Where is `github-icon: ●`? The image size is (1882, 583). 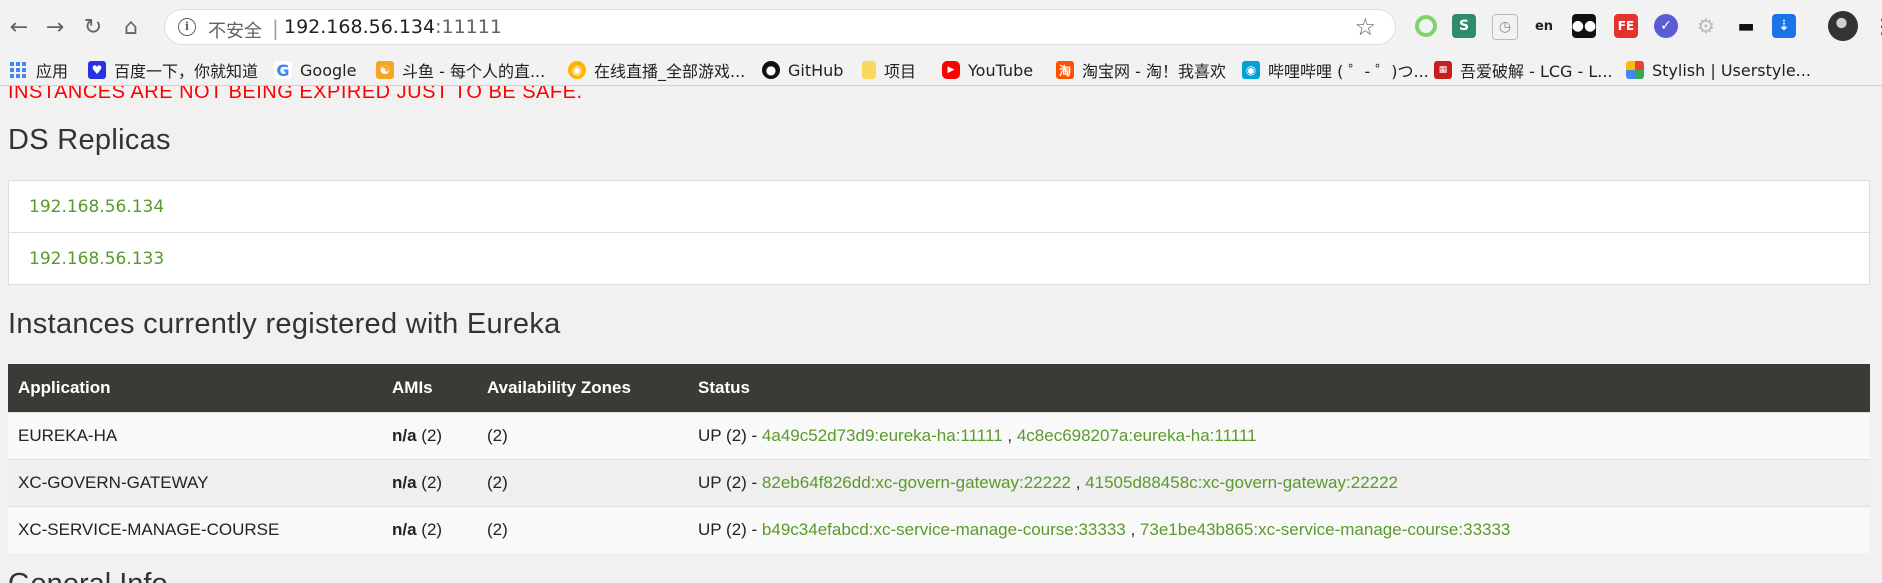 github-icon: ● is located at coordinates (771, 70).